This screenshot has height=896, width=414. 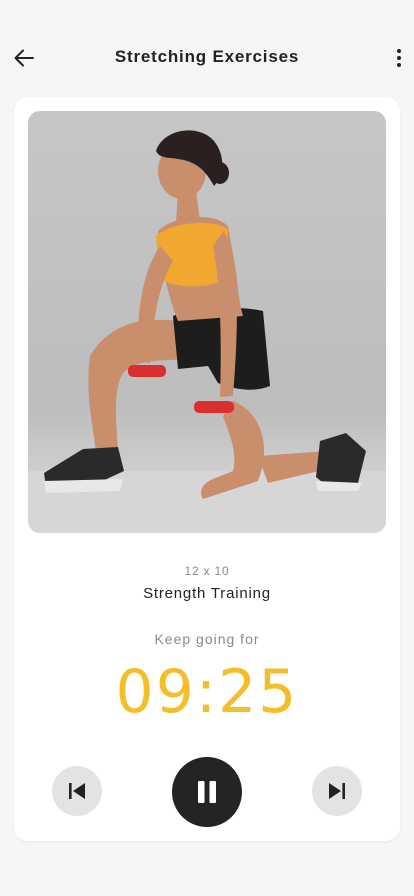 What do you see at coordinates (399, 51) in the screenshot?
I see `more-vertical-icon` at bounding box center [399, 51].